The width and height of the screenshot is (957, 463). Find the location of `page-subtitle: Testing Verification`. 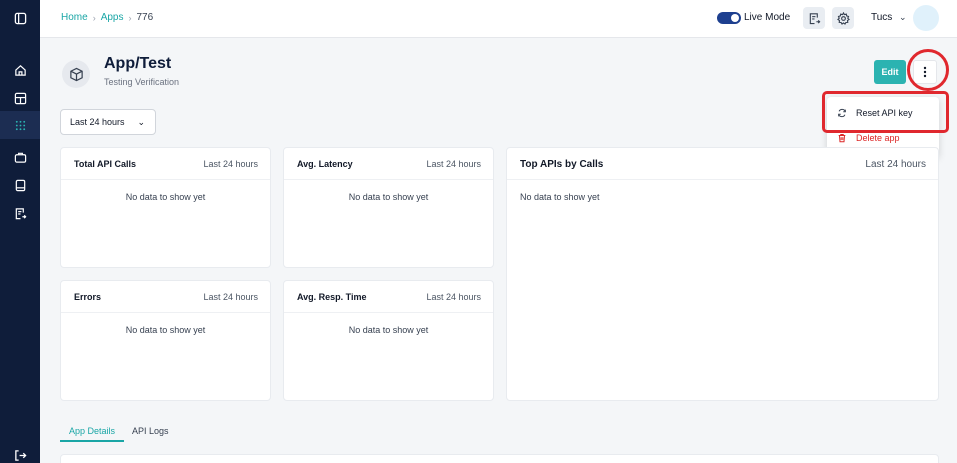

page-subtitle: Testing Verification is located at coordinates (142, 82).